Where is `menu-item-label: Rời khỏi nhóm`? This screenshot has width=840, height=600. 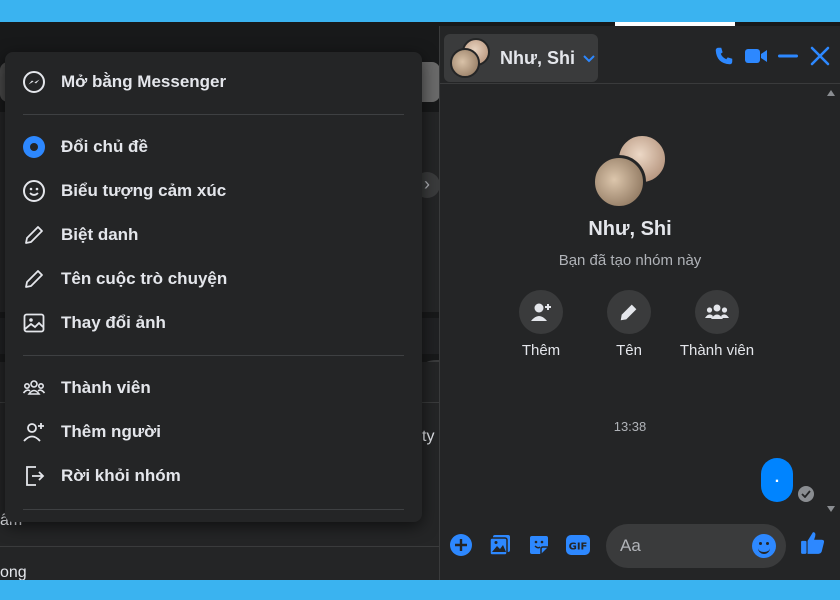
menu-item-label: Rời khỏi nhóm is located at coordinates (121, 475).